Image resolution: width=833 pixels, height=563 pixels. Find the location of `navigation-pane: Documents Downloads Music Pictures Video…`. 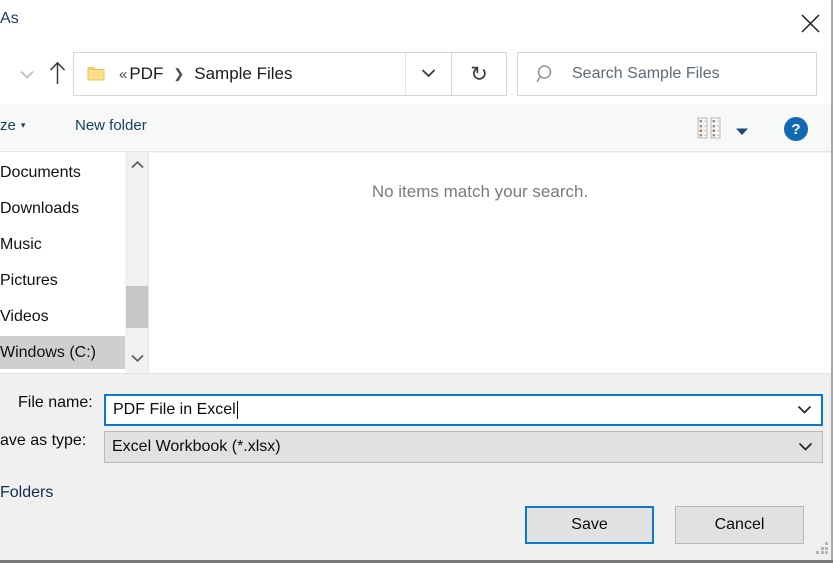

navigation-pane: Documents Downloads Music Pictures Video… is located at coordinates (62, 262).